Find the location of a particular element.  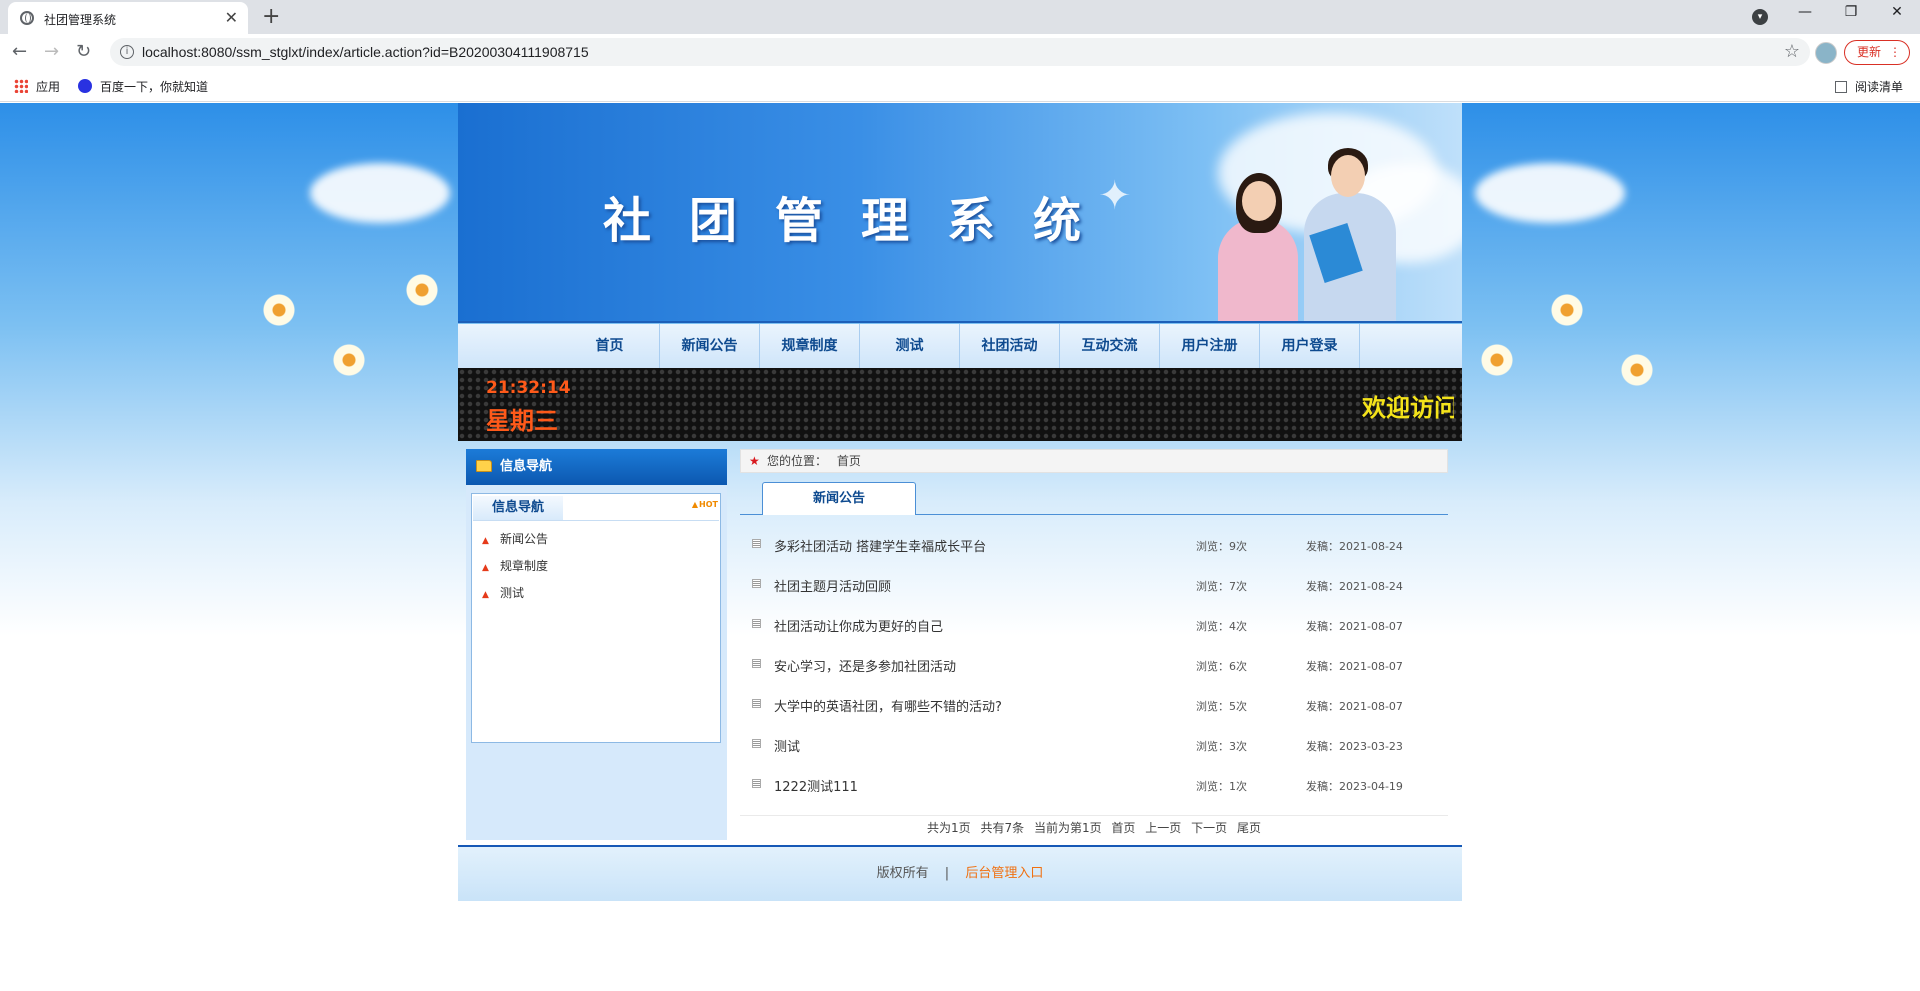

site-banner: ✦ 社团管理系统 is located at coordinates (960, 213).